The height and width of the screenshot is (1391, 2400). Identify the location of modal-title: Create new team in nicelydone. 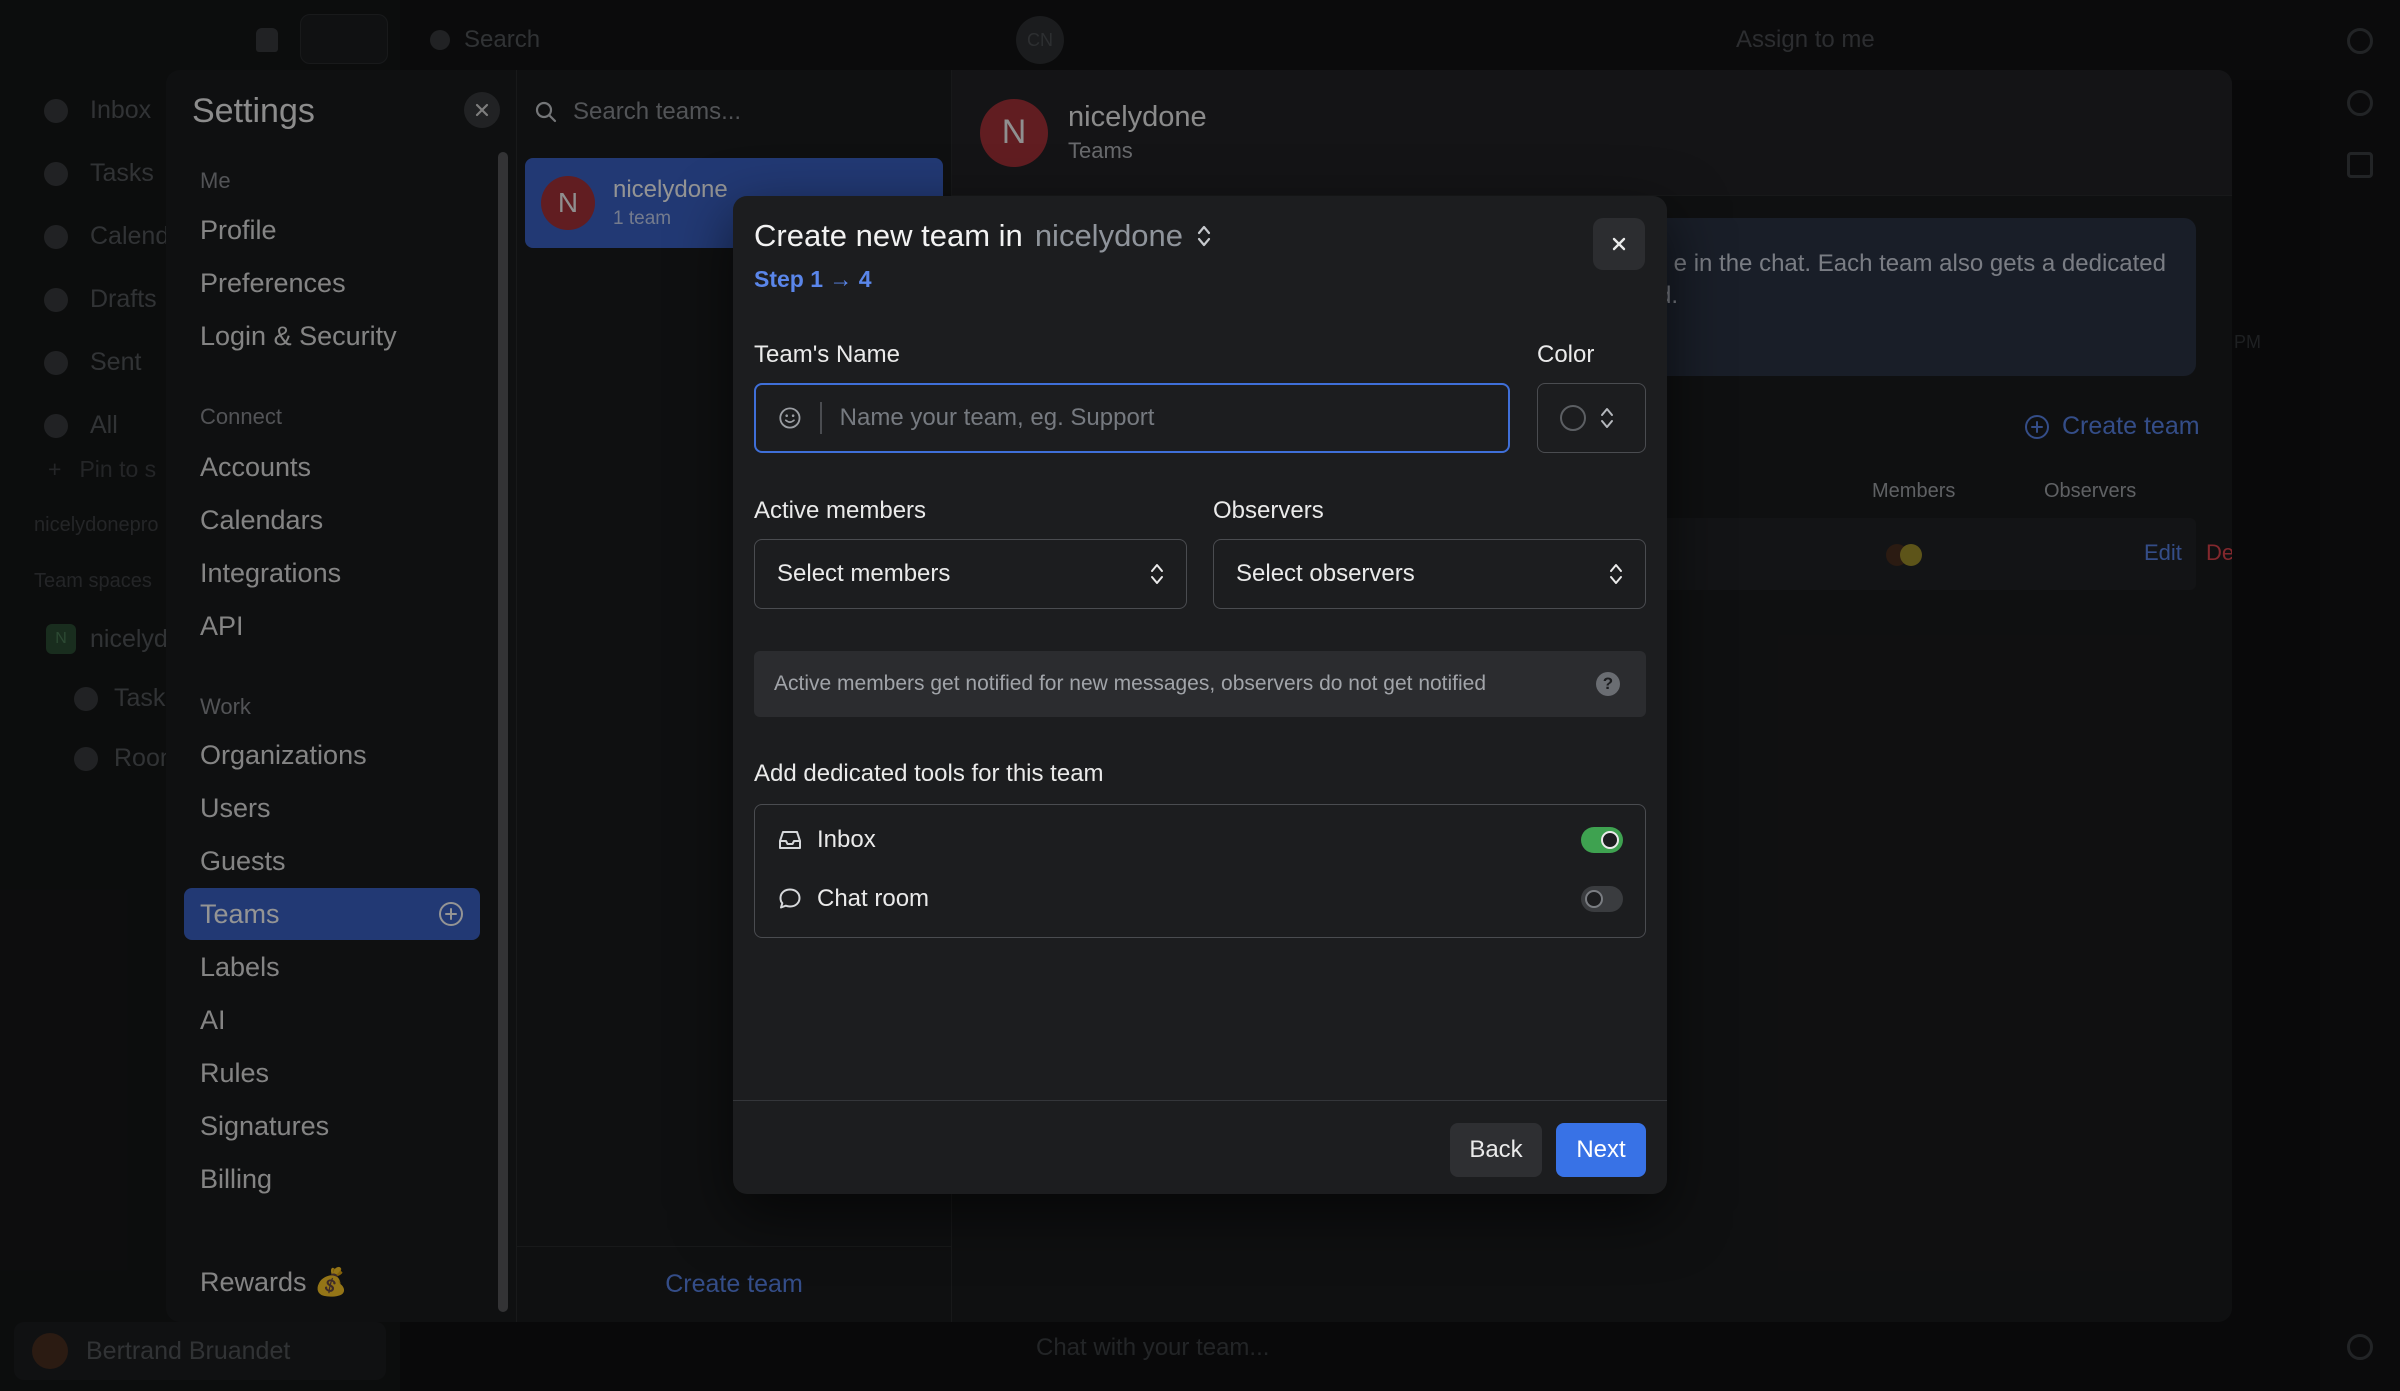
(982, 236).